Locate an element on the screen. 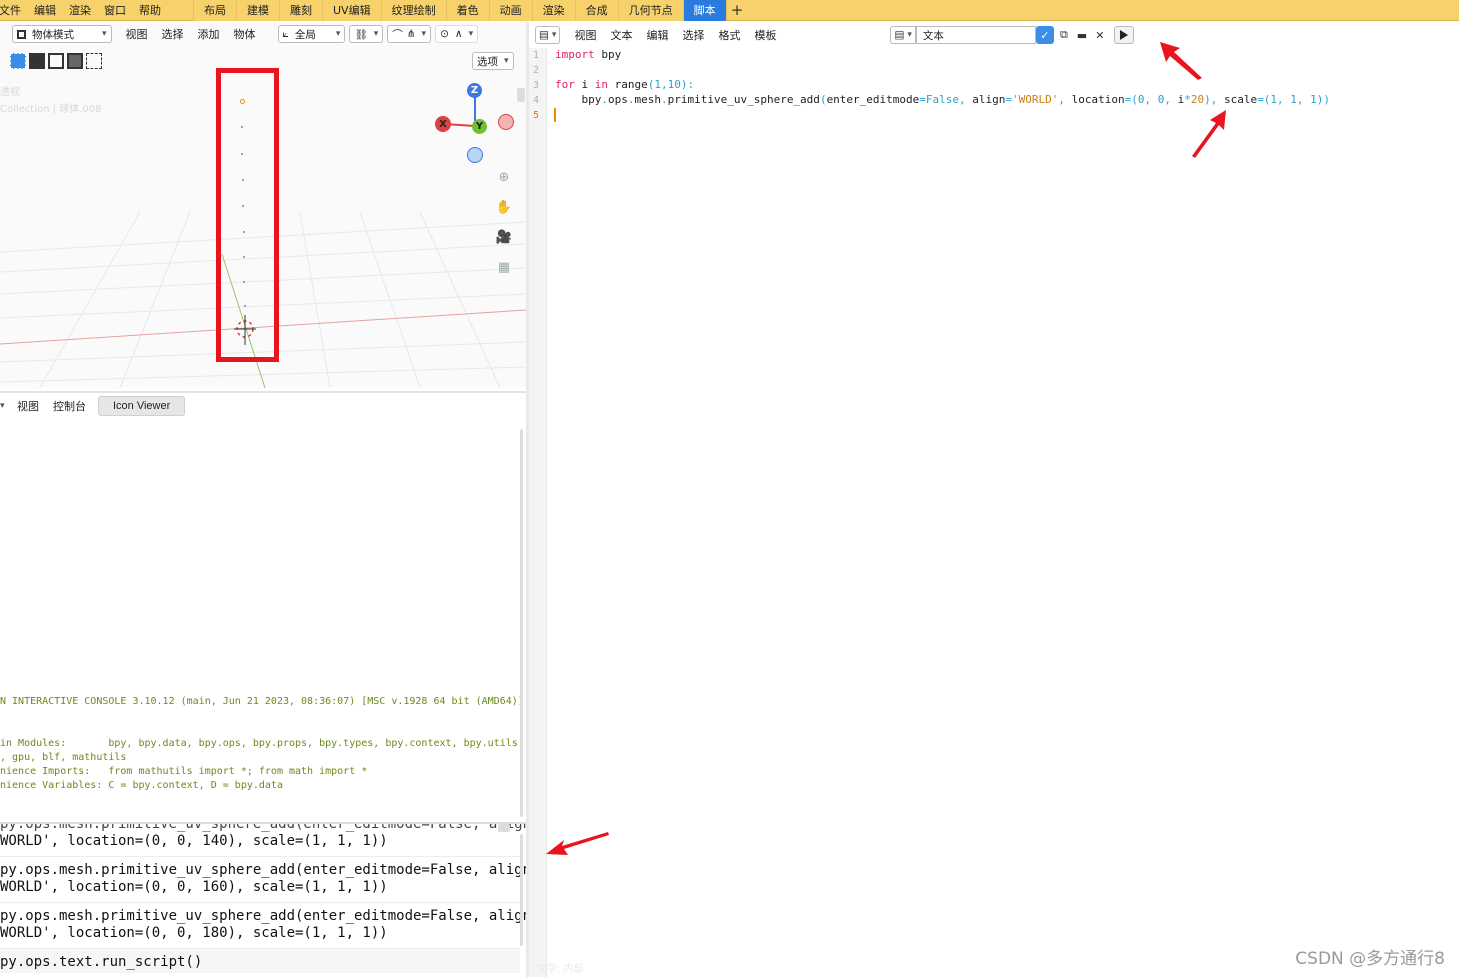 The image size is (1459, 977). editor-menu-select: 选择 is located at coordinates (693, 35).